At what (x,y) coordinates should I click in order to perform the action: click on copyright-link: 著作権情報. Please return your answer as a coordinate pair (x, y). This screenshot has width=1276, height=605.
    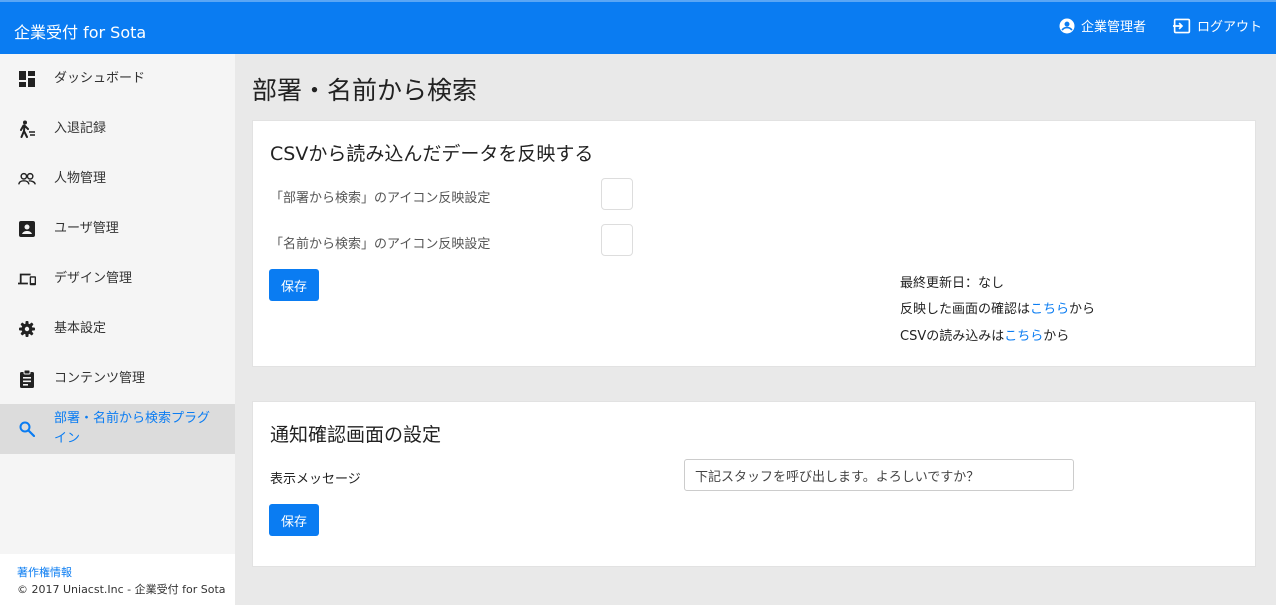
    Looking at the image, I should click on (126, 572).